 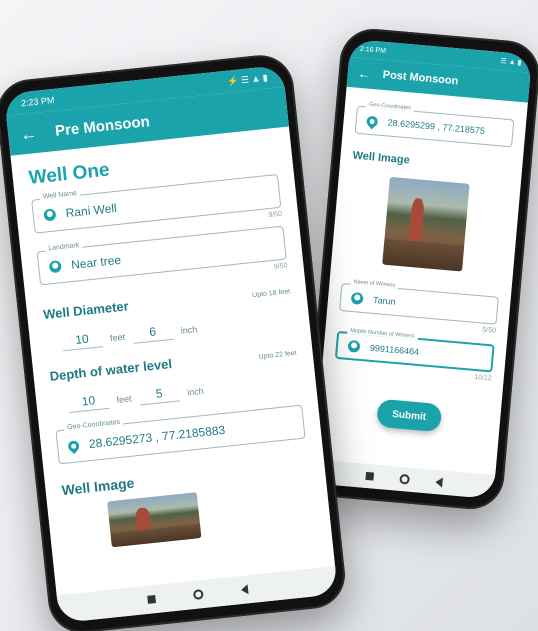 What do you see at coordinates (373, 50) in the screenshot?
I see `status-time: 2:16 PM` at bounding box center [373, 50].